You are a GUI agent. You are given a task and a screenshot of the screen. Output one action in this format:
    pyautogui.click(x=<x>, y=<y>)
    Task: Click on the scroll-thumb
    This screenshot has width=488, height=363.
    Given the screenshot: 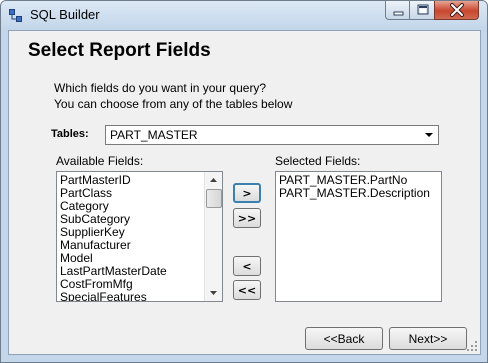 What is the action you would take?
    pyautogui.click(x=214, y=198)
    